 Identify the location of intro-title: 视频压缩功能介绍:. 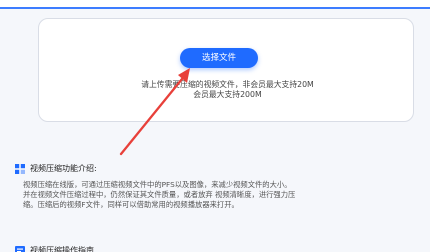
(63, 168).